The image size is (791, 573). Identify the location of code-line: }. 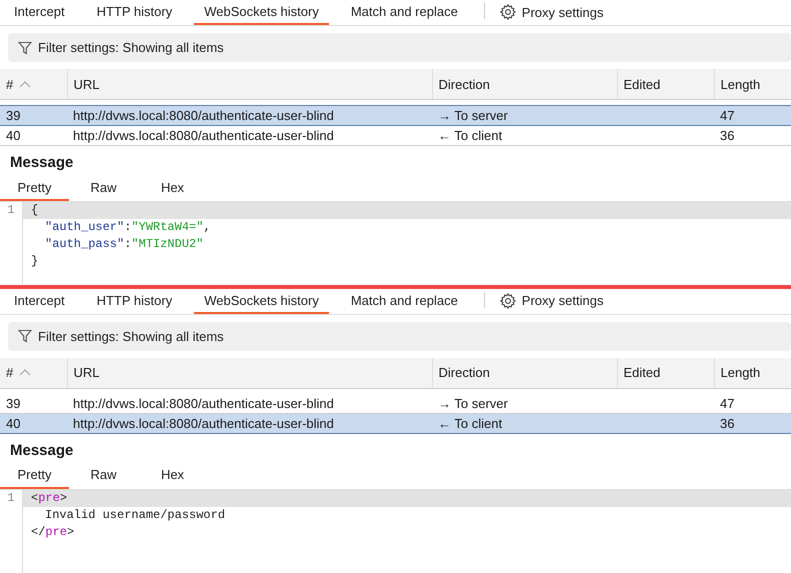
(35, 261).